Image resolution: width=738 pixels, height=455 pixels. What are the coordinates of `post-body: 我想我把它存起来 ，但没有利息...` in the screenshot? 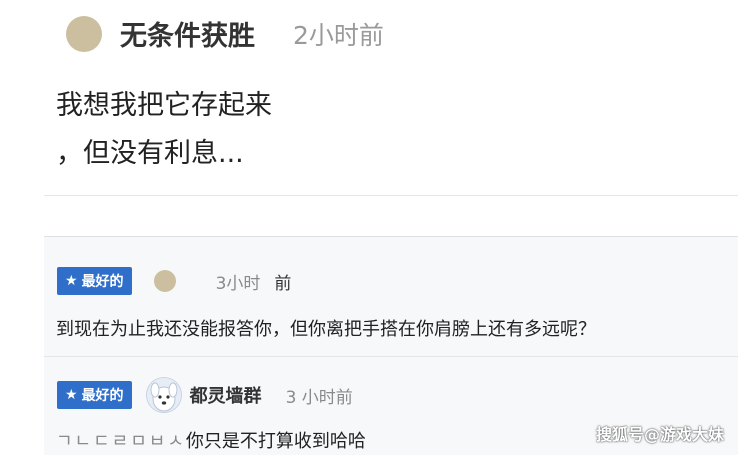 It's located at (164, 130).